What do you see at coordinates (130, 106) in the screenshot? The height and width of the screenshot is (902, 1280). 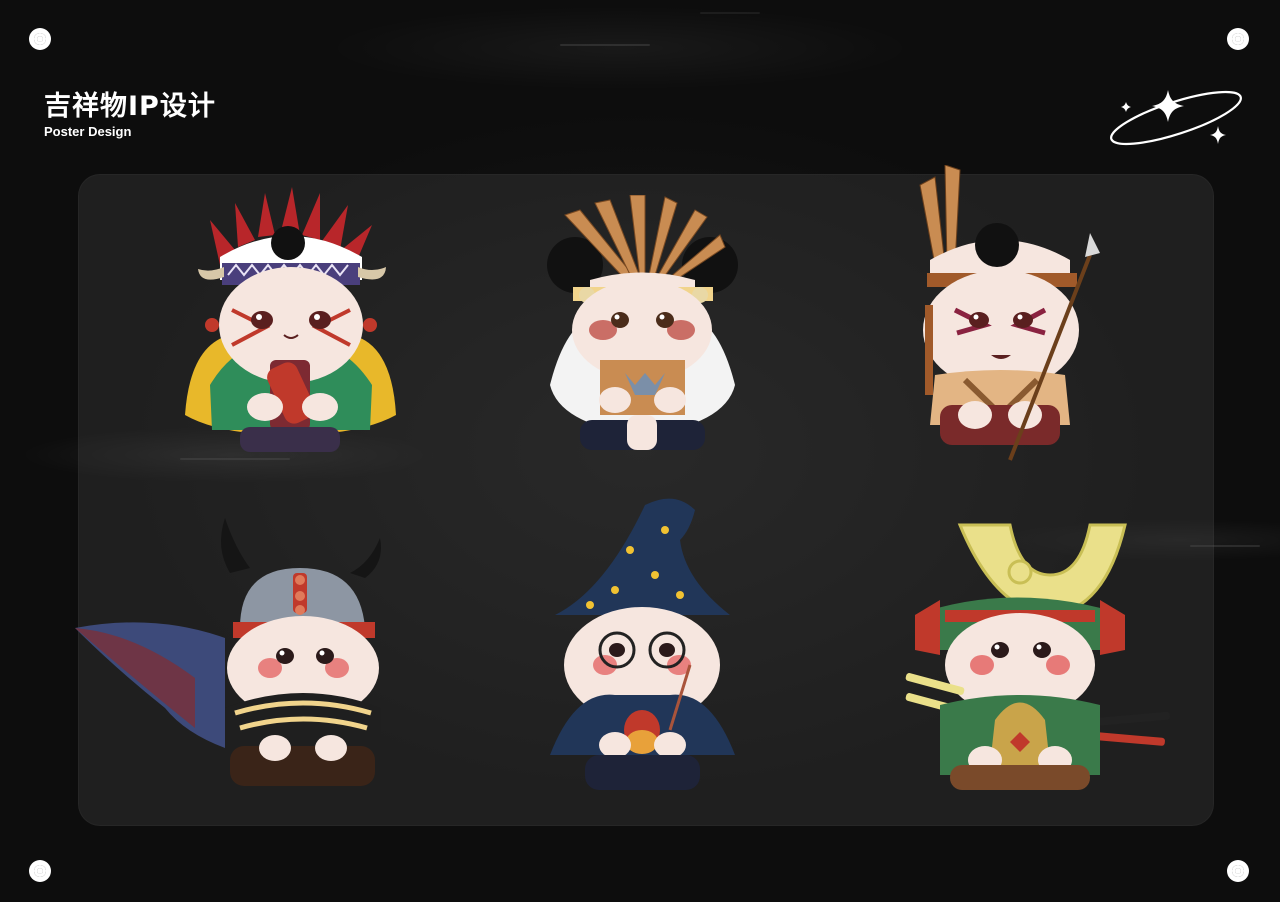 I see `page-title: 吉祥物IP设计` at bounding box center [130, 106].